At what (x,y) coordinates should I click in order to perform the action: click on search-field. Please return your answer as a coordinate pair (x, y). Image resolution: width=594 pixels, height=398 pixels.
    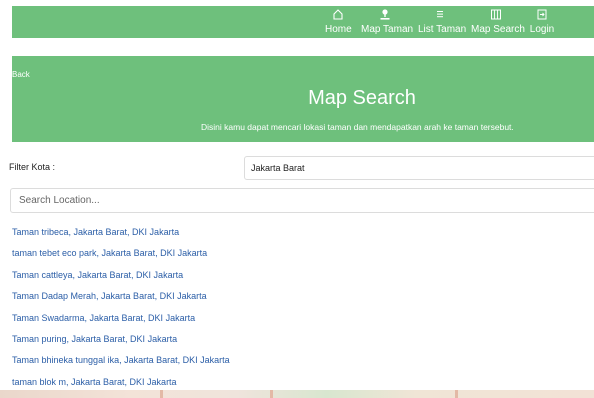
    Looking at the image, I should click on (302, 200).